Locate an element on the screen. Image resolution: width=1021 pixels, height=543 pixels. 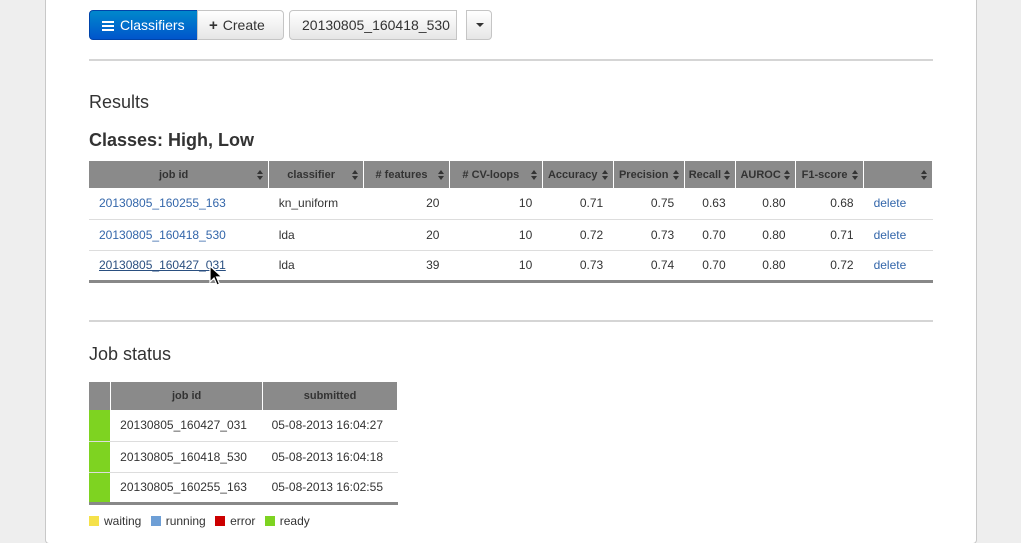
accuracy-cell: 0.71 is located at coordinates (578, 204).